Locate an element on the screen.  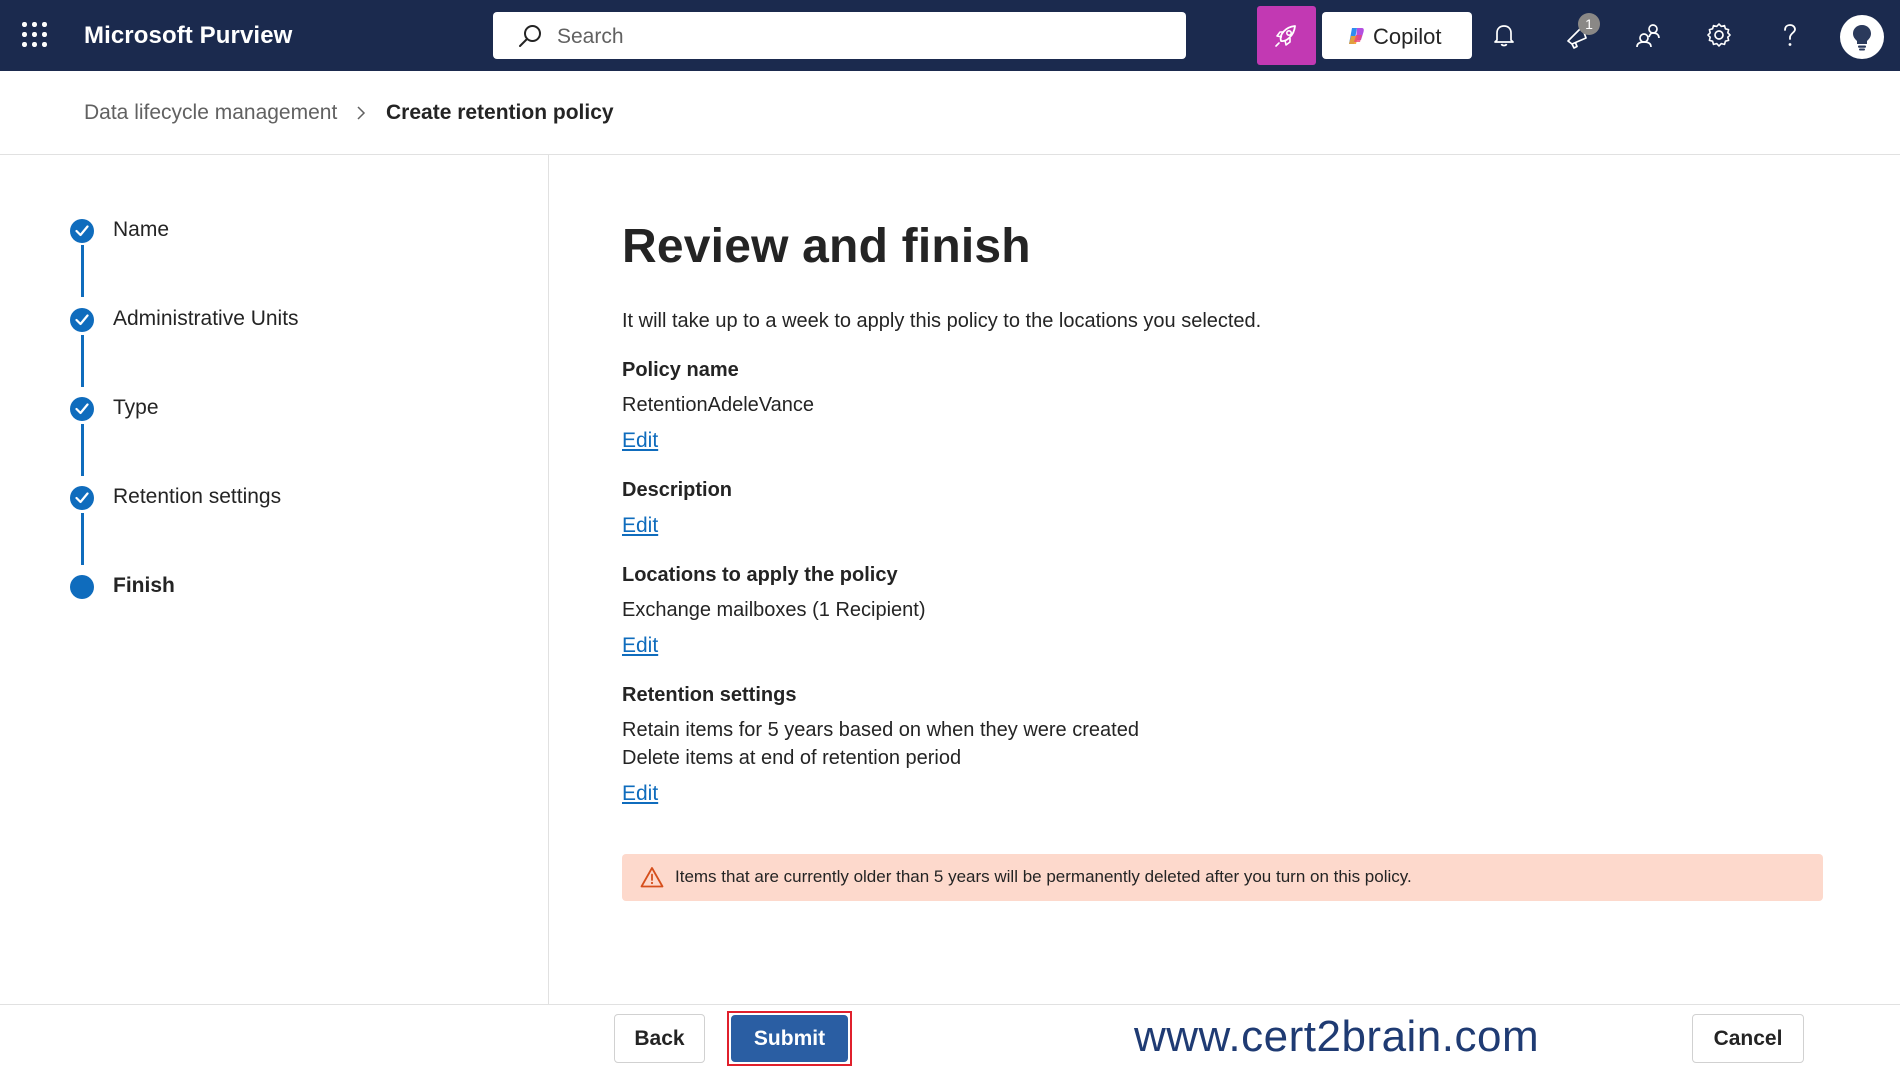
notification-badge: 1 is located at coordinates (1589, 24).